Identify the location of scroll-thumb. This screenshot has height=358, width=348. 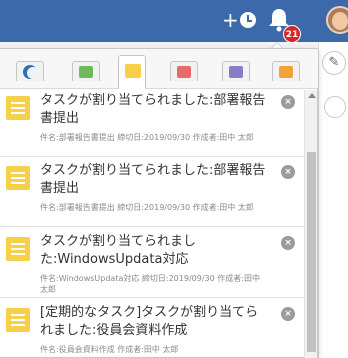
(311, 252).